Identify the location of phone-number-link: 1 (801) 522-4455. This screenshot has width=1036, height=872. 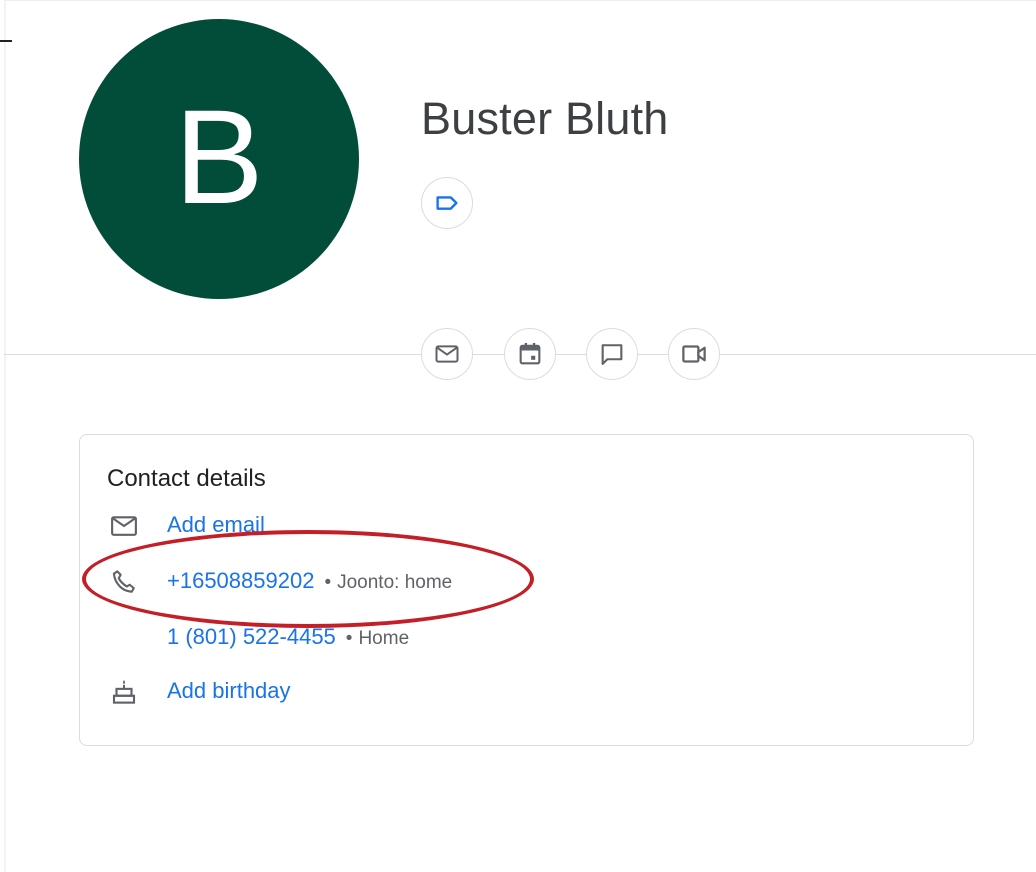
(251, 636).